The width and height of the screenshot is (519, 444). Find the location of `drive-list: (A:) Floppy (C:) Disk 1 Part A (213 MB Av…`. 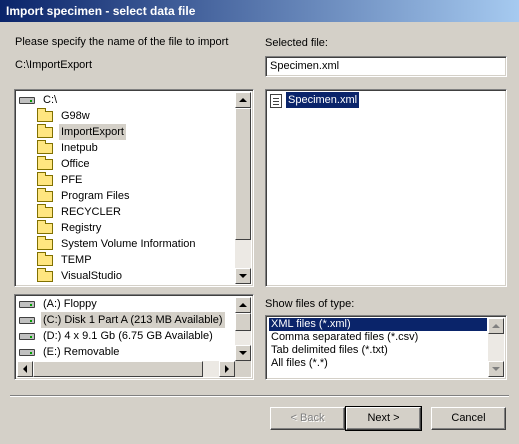

drive-list: (A:) Floppy (C:) Disk 1 Part A (213 MB Av… is located at coordinates (134, 337).